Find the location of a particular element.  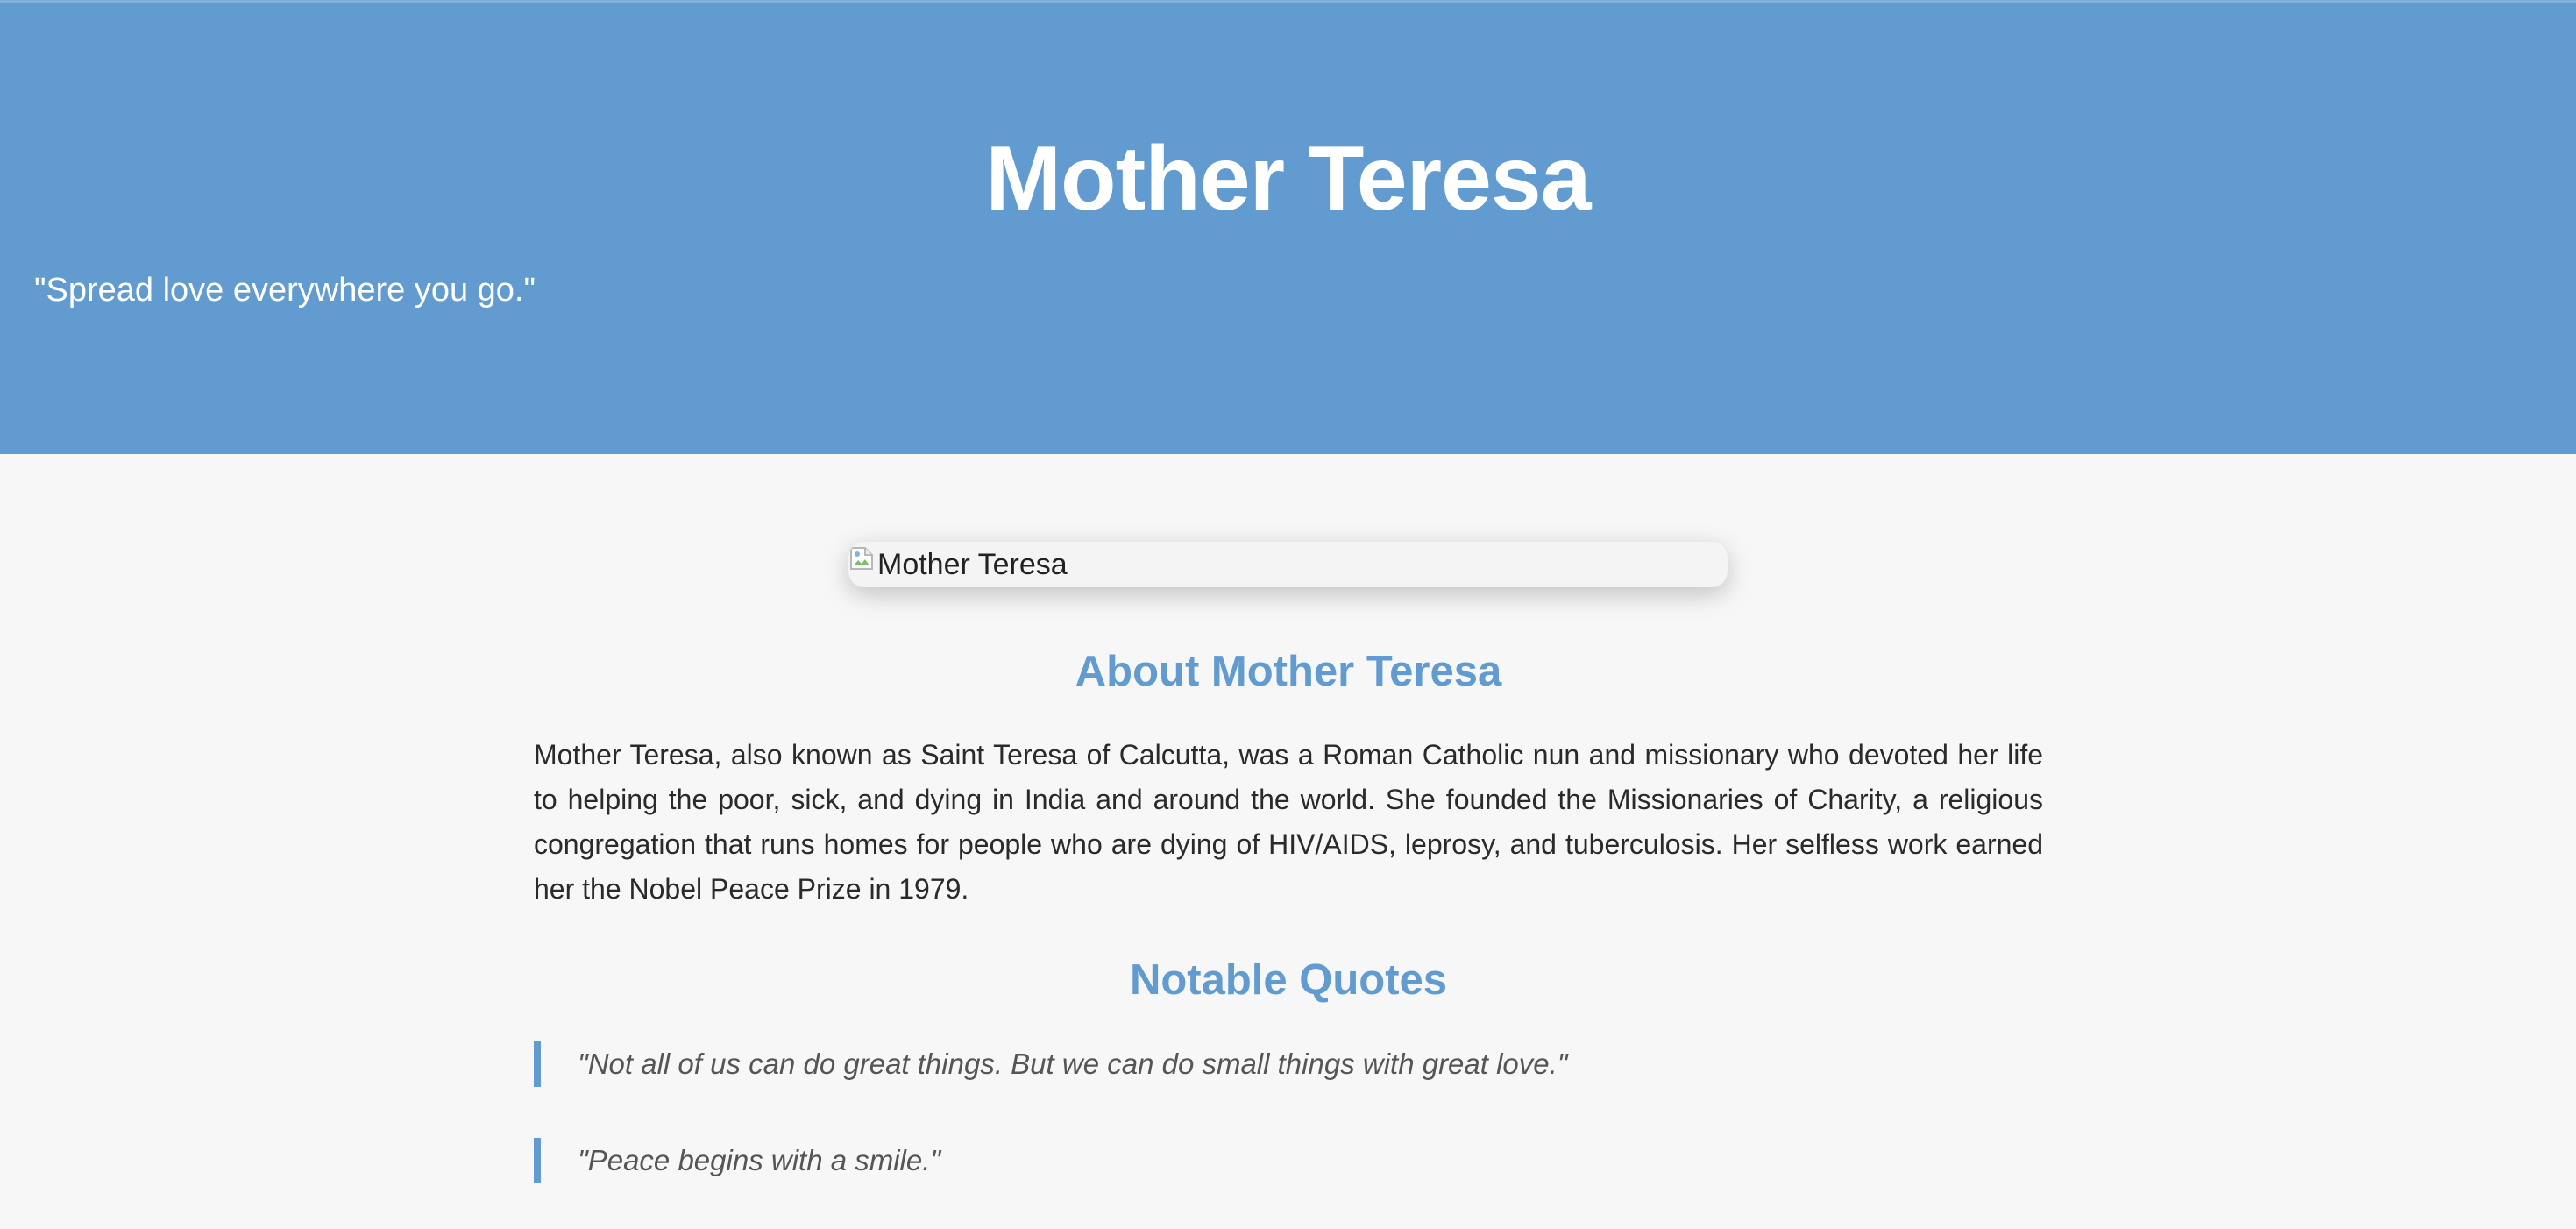

hero-quote: "Spread love everywhere you go." is located at coordinates (285, 290).